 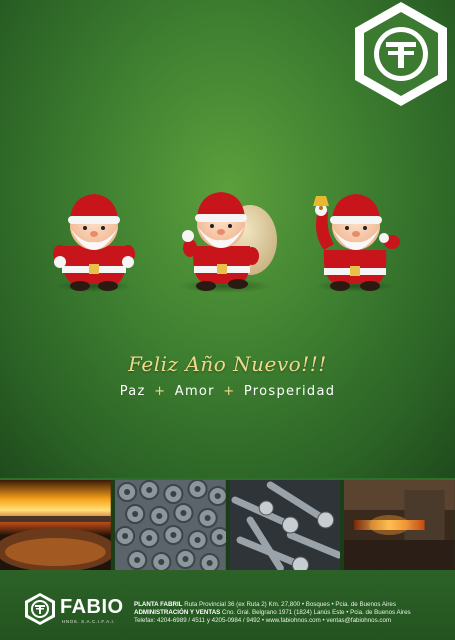 What do you see at coordinates (289, 391) in the screenshot?
I see `tagline-word-prosperity: Prosperidad` at bounding box center [289, 391].